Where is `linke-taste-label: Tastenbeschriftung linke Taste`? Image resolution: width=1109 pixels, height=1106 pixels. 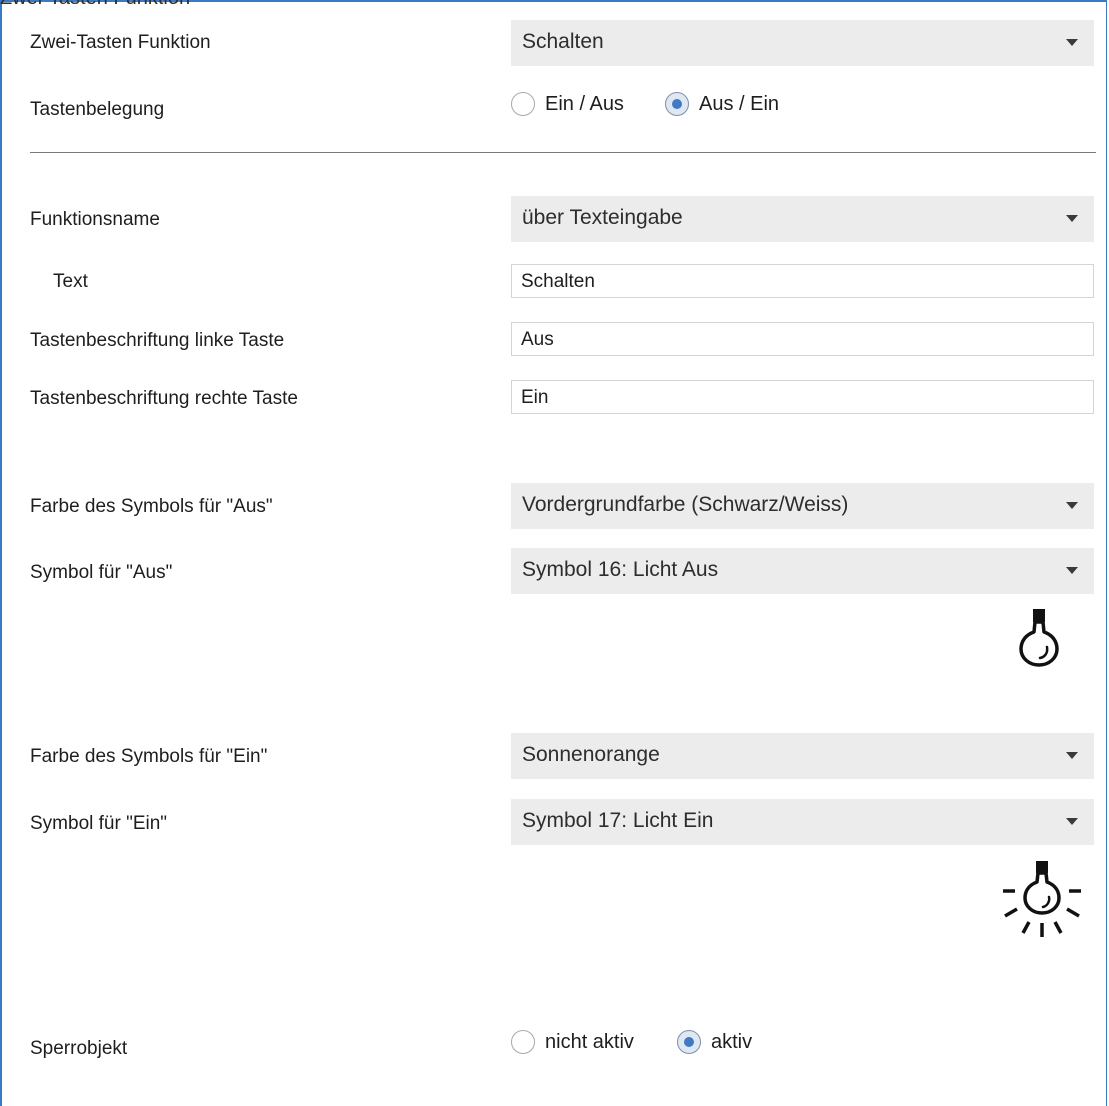 linke-taste-label: Tastenbeschriftung linke Taste is located at coordinates (157, 340).